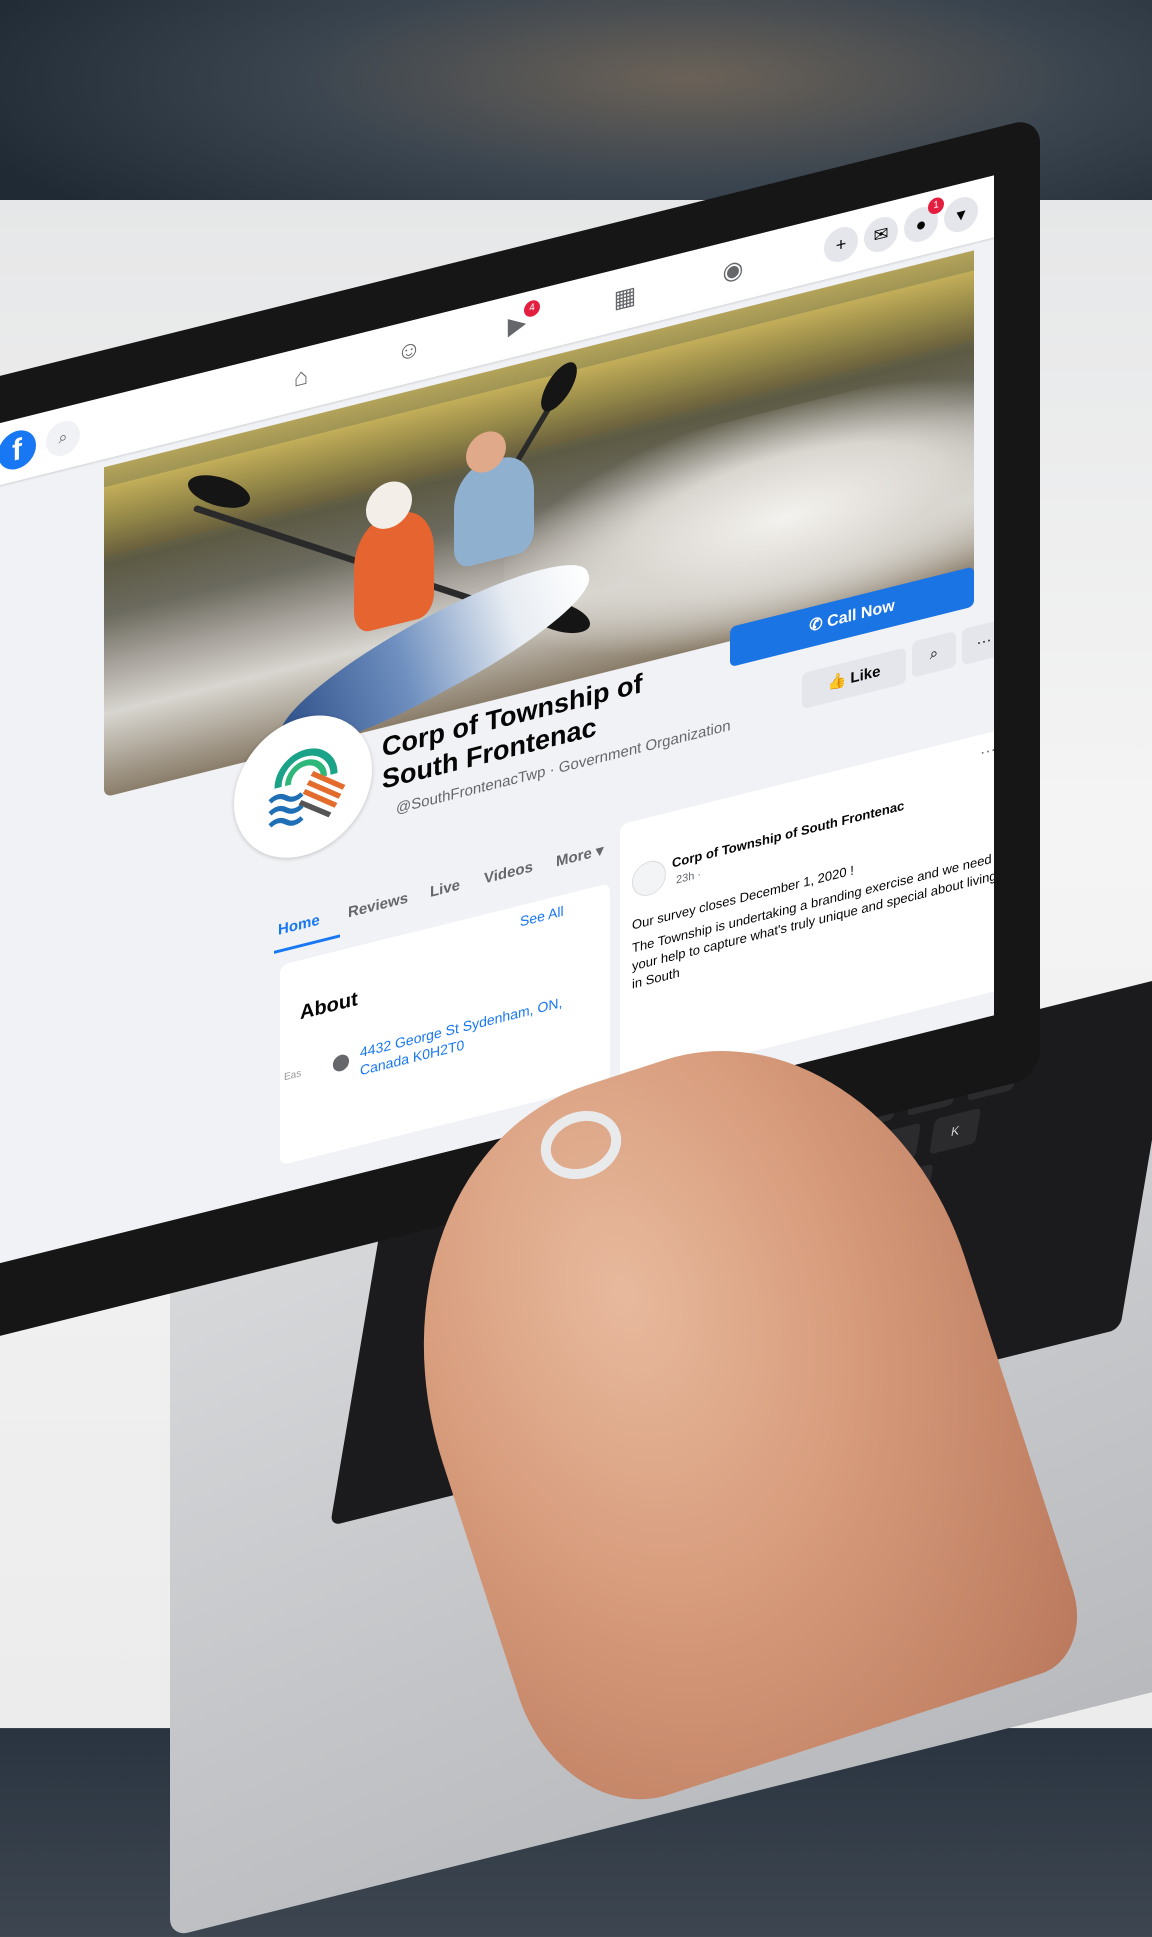  Describe the element at coordinates (301, 379) in the screenshot. I see `home-icon: ⌂` at that location.